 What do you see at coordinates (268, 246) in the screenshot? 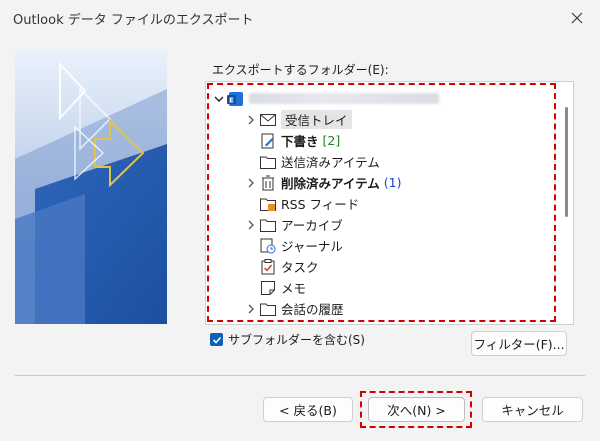
I see `journal-icon` at bounding box center [268, 246].